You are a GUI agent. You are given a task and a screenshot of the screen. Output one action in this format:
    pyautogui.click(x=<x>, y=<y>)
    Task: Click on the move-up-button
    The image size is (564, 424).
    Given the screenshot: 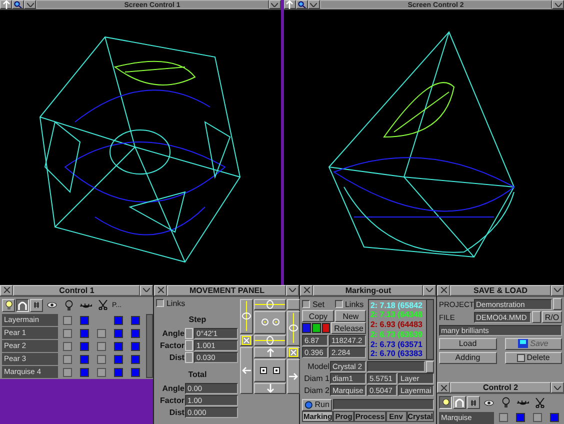 What is the action you would take?
    pyautogui.click(x=270, y=352)
    